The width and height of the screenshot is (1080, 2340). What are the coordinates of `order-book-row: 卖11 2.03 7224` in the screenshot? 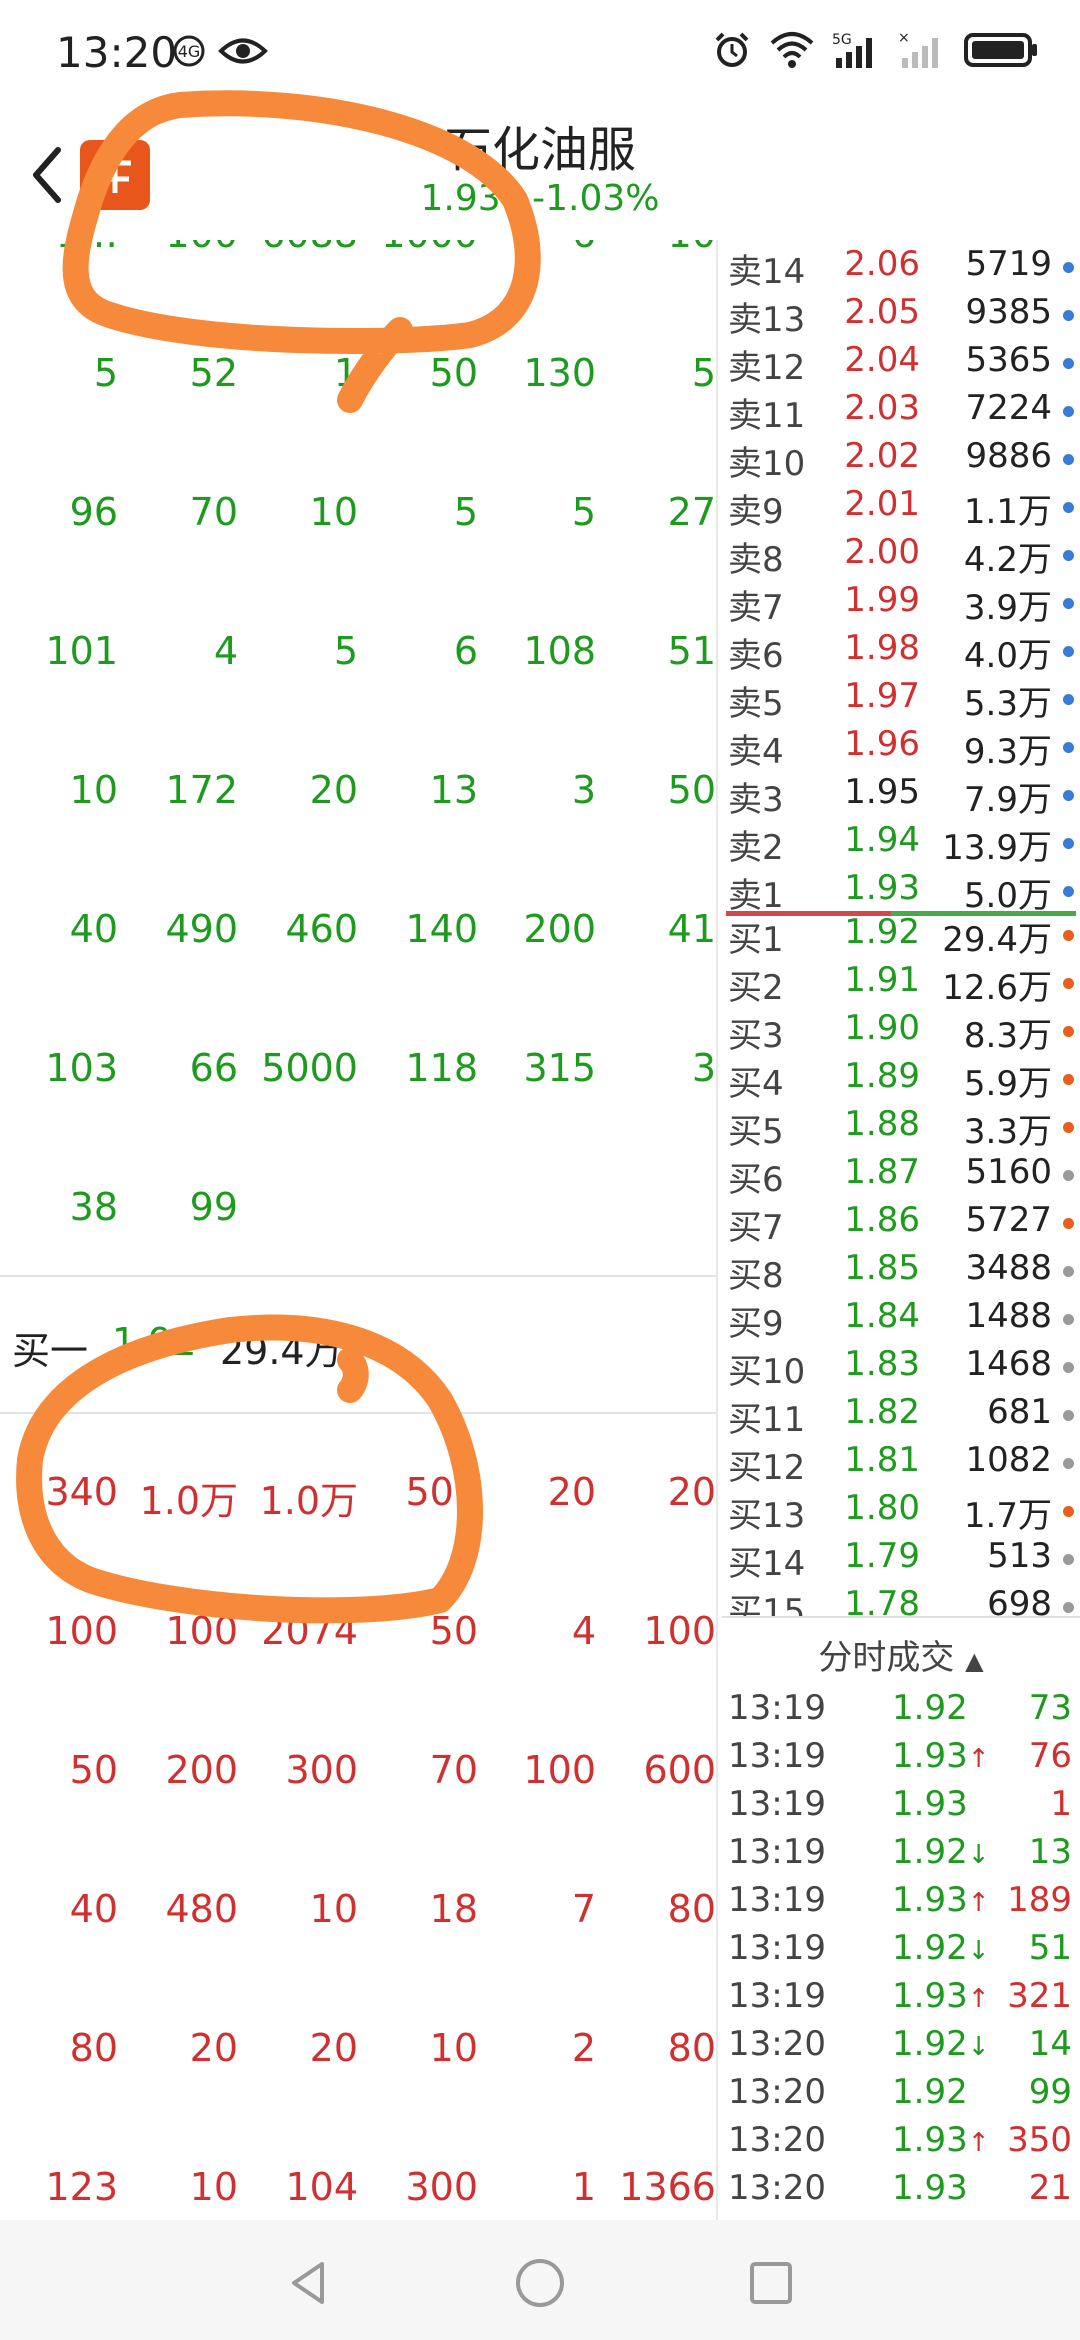 It's located at (901, 412).